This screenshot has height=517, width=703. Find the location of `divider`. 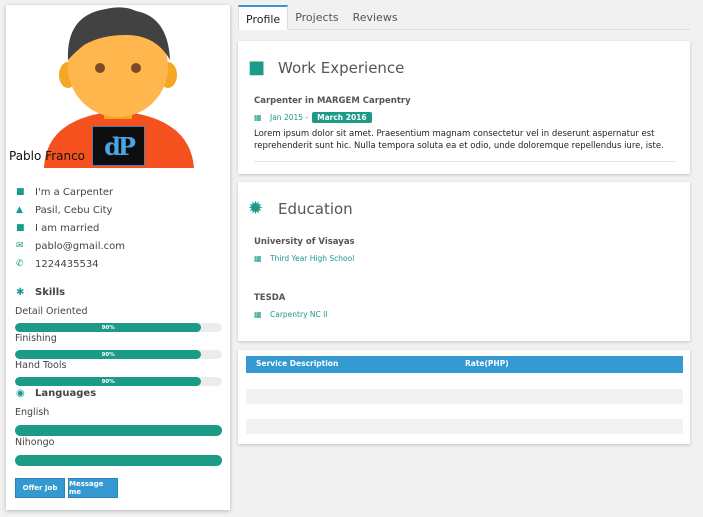

divider is located at coordinates (465, 161).